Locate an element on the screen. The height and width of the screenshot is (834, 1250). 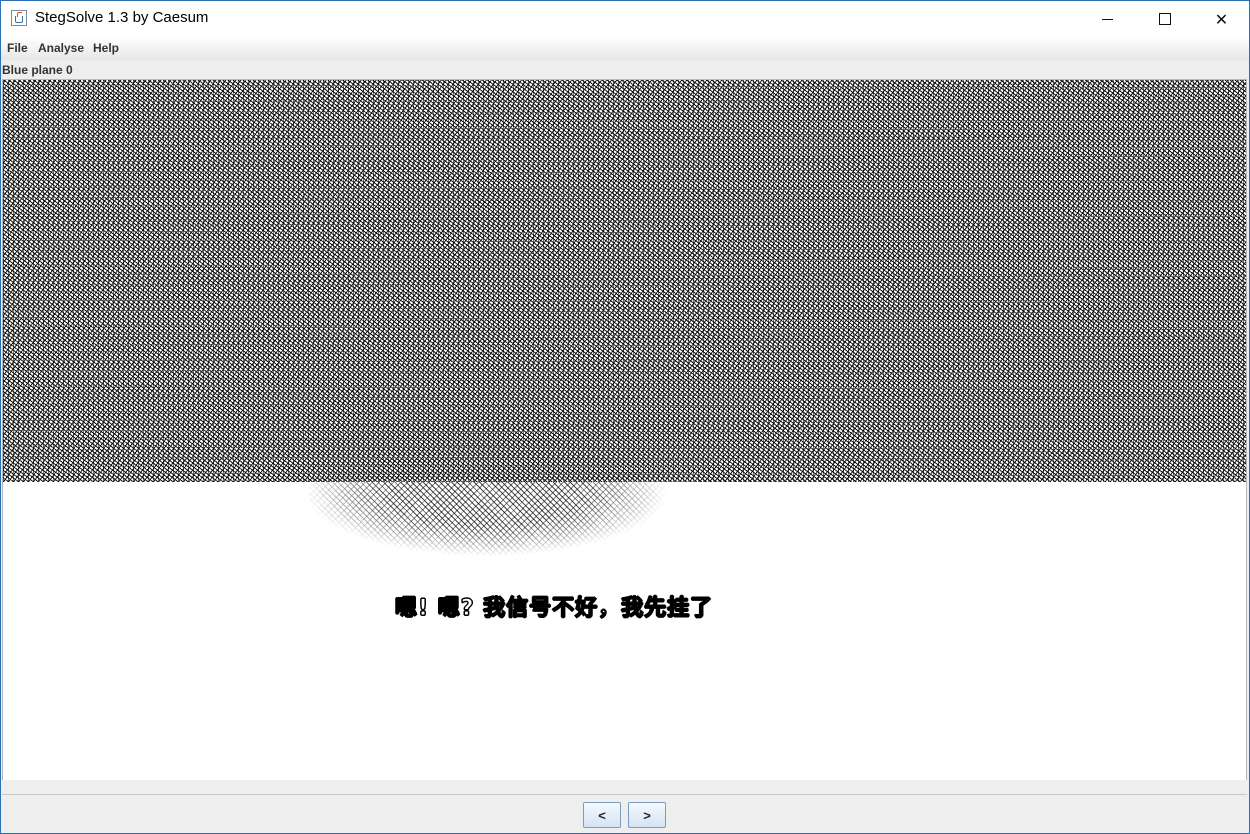
scroll-strip is located at coordinates (624, 787).